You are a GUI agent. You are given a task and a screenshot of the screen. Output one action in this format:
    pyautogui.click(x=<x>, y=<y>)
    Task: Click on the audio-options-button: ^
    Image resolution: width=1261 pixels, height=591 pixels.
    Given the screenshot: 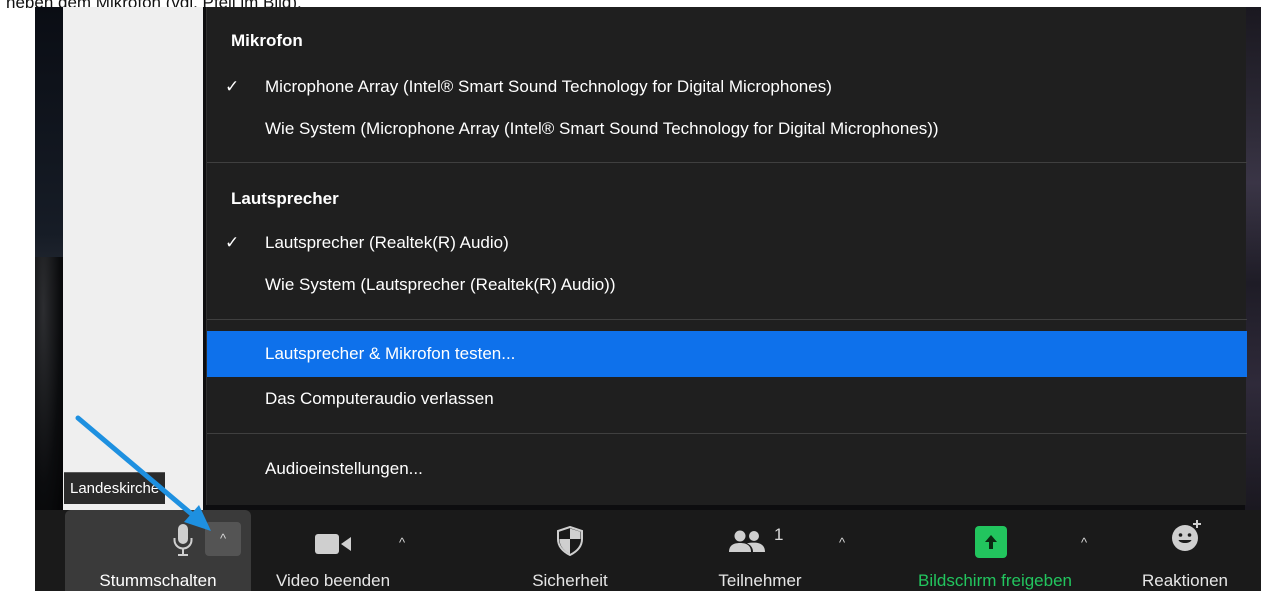 What is the action you would take?
    pyautogui.click(x=223, y=539)
    